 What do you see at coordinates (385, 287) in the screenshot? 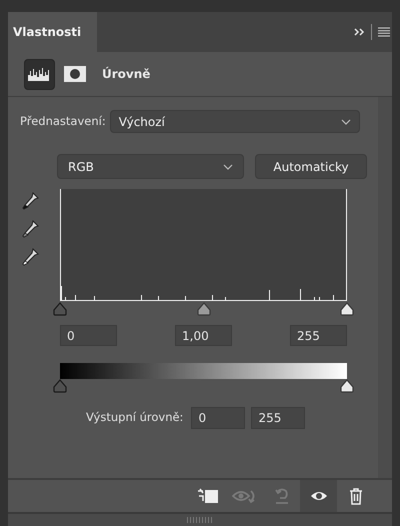
I see `scrollbar-track` at bounding box center [385, 287].